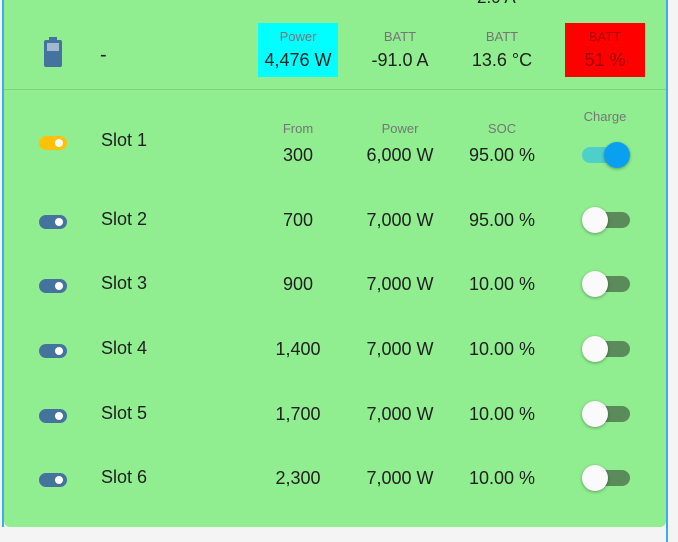 Image resolution: width=678 pixels, height=542 pixels. Describe the element at coordinates (605, 116) in the screenshot. I see `col-header-charge: Charge` at that location.